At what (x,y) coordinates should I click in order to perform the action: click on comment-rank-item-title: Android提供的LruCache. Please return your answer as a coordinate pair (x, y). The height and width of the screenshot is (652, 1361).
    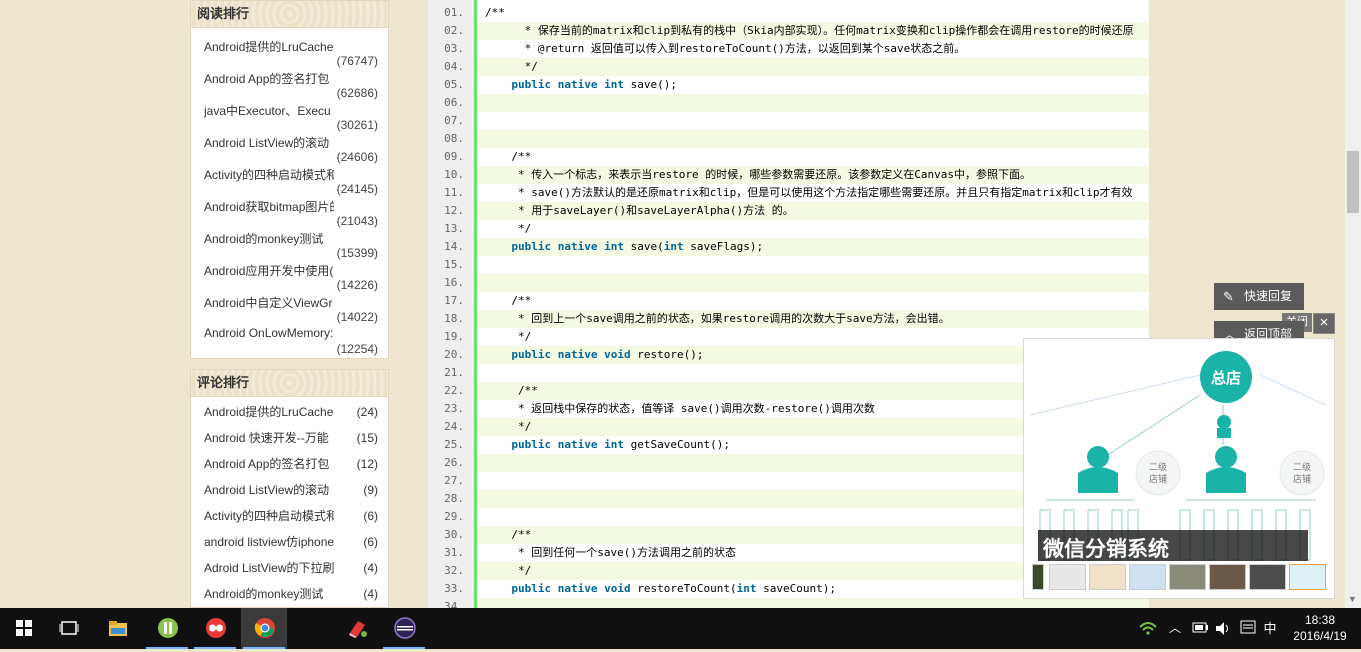
    Looking at the image, I should click on (269, 412).